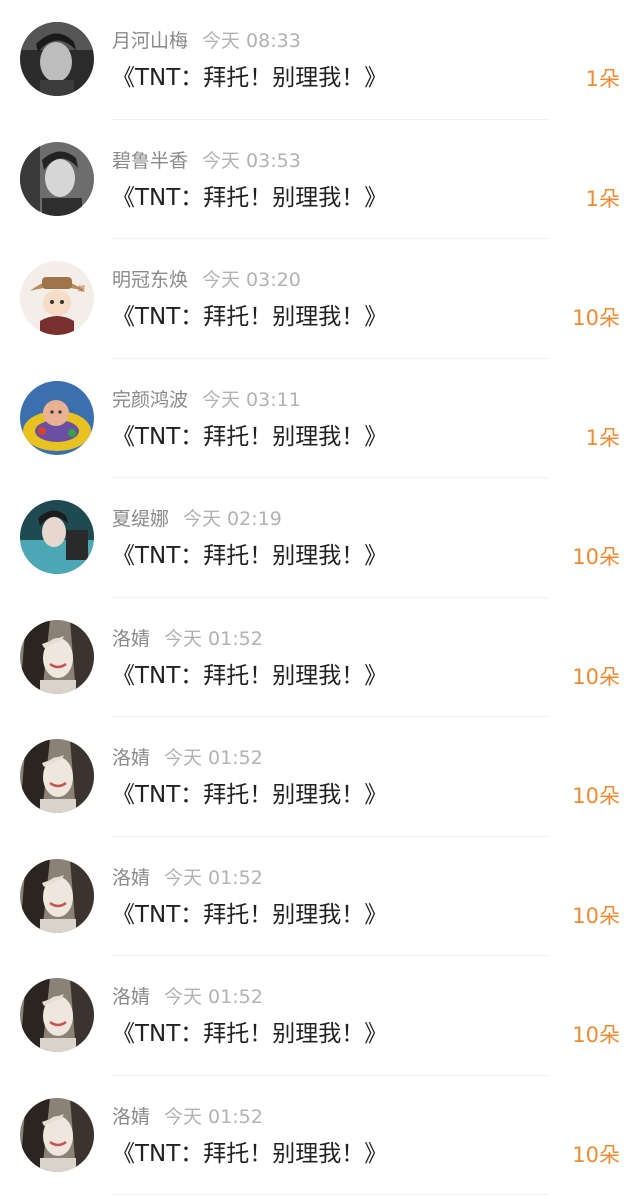 The height and width of the screenshot is (1199, 640). Describe the element at coordinates (320, 299) in the screenshot. I see `list-item: 耀 明冠东焕 今天 03:20 《TNT：拜托！别理我！》 10朵` at that location.